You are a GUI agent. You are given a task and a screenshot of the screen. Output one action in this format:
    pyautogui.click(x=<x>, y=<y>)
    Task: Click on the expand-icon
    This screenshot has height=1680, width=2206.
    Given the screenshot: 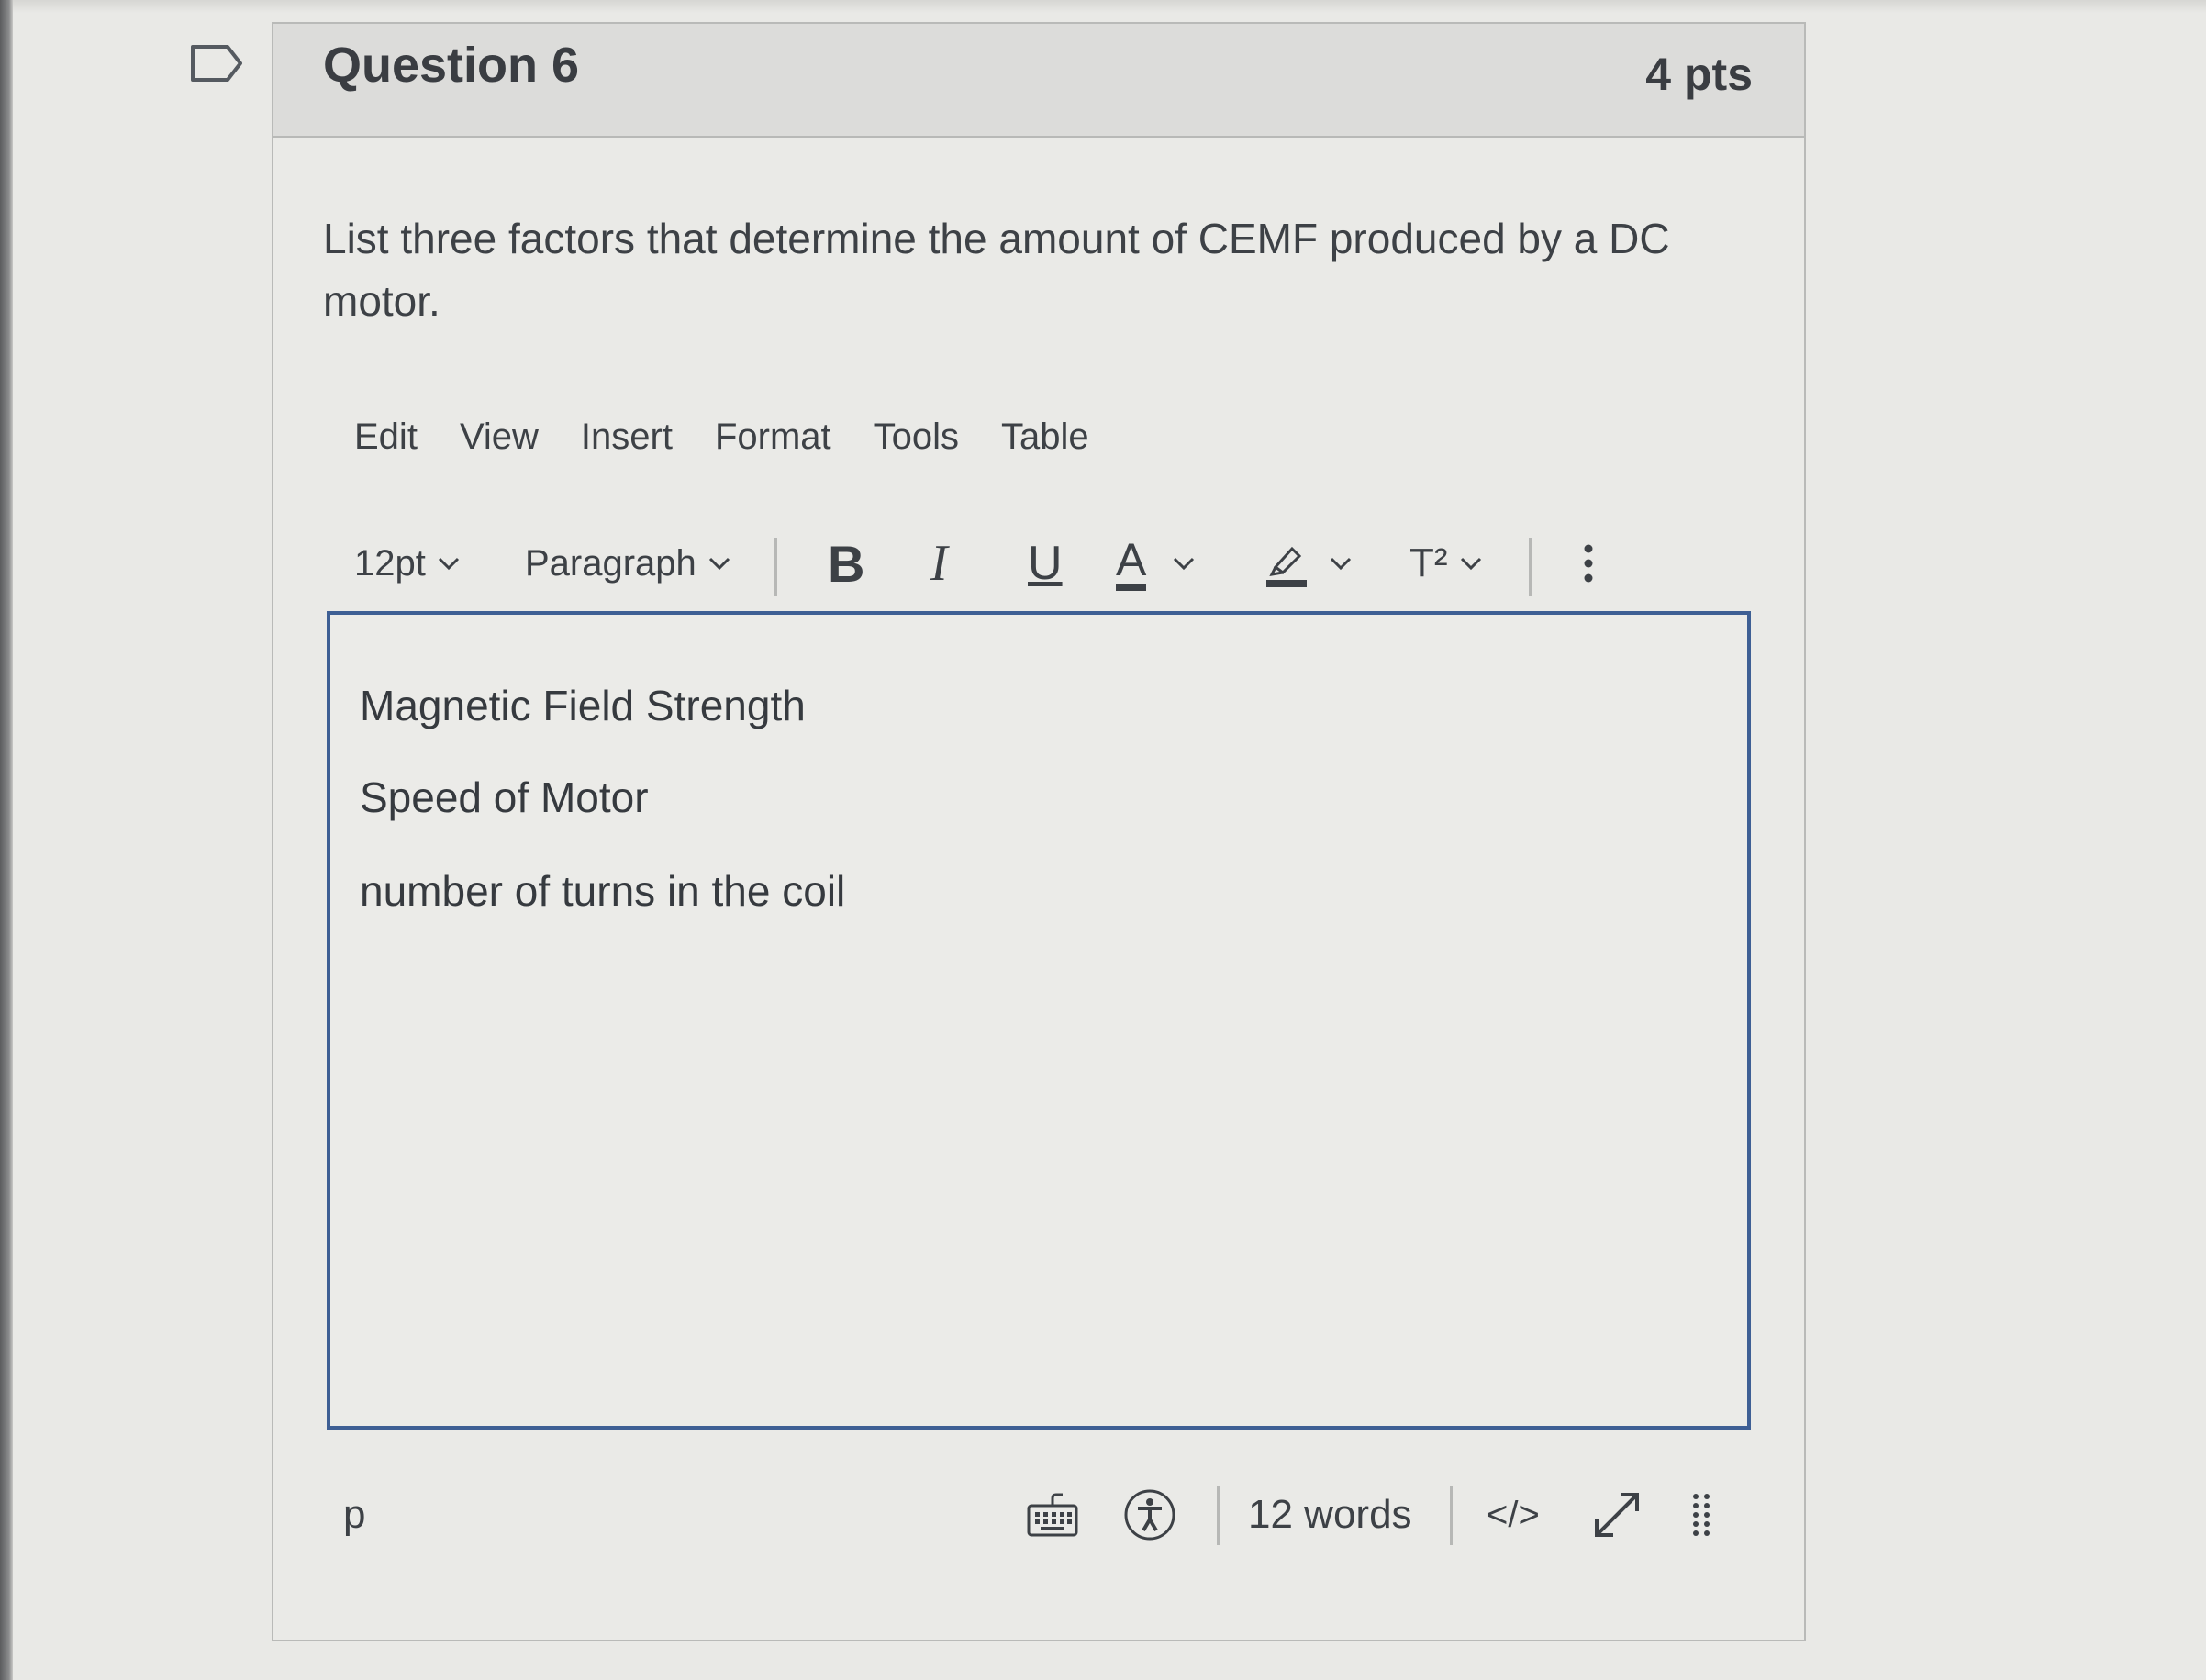 What is the action you would take?
    pyautogui.click(x=1617, y=1515)
    